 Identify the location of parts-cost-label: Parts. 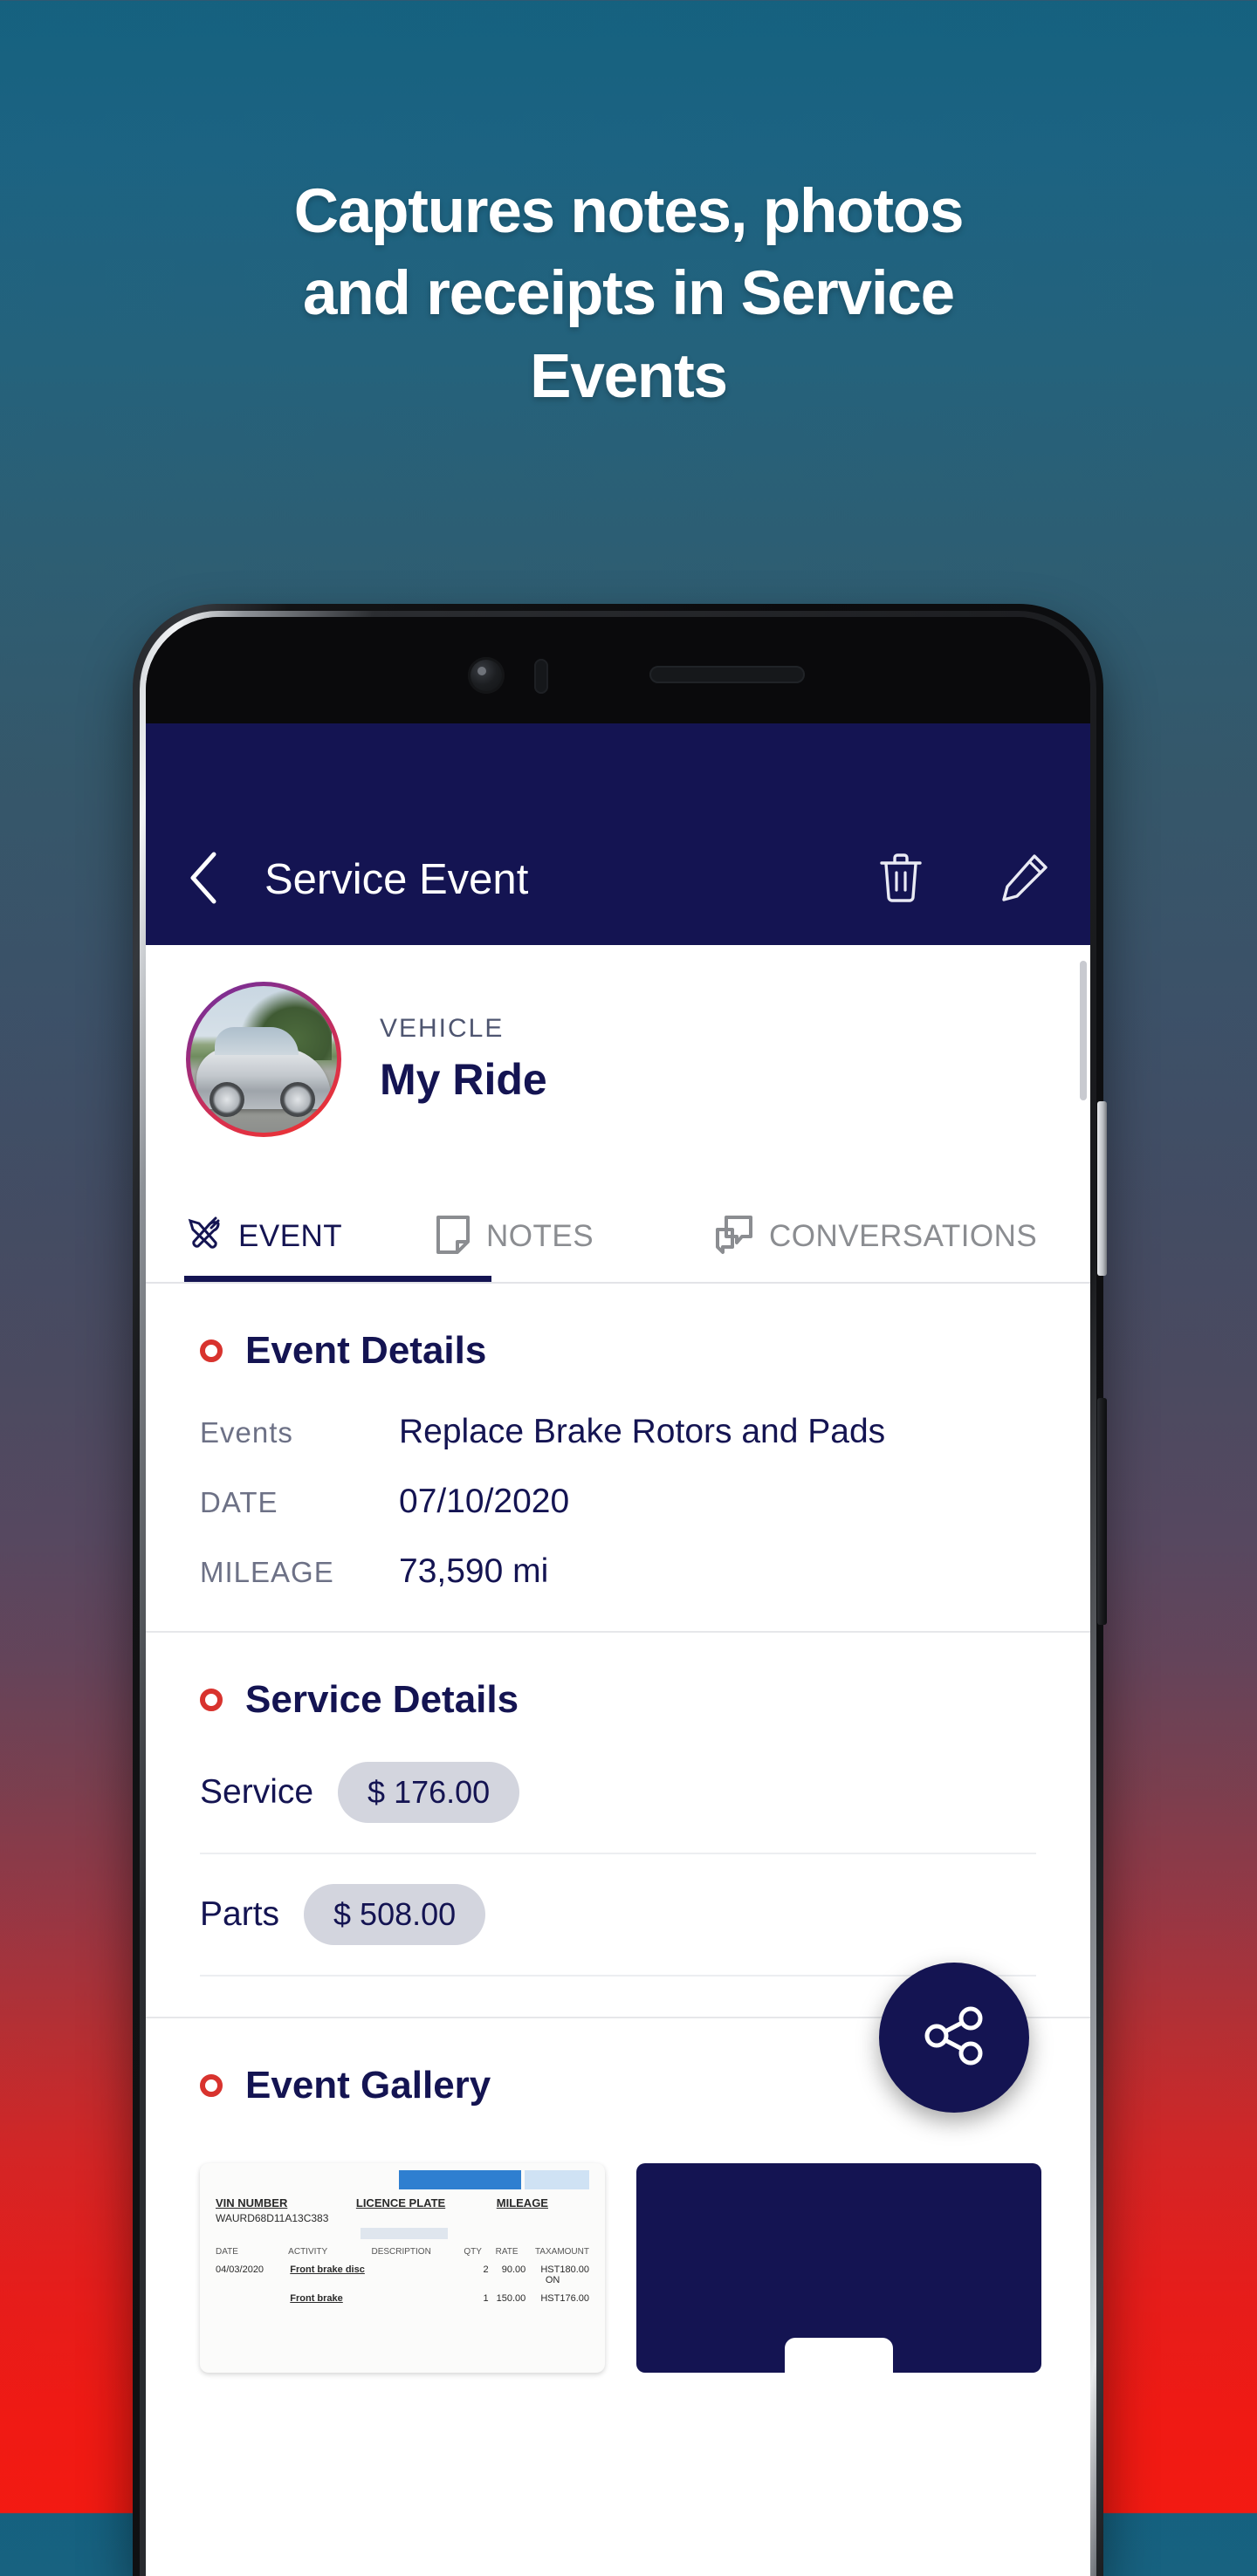
(240, 1914).